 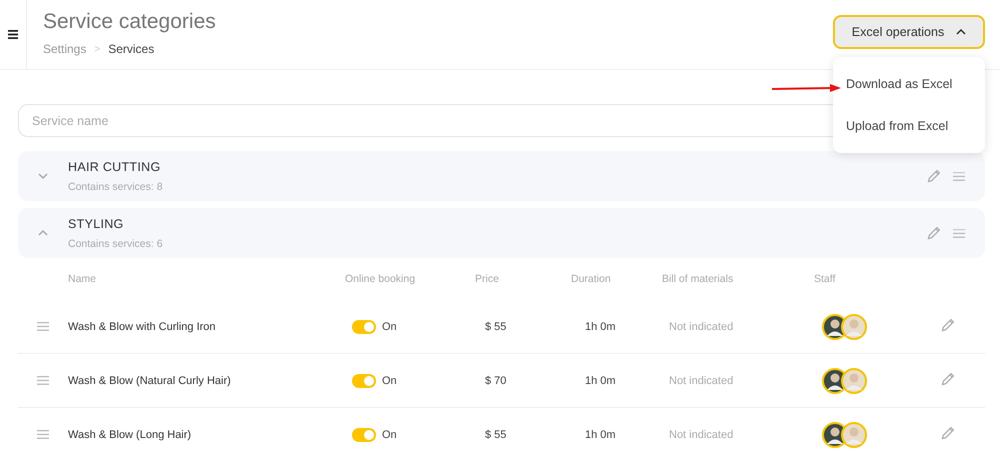 I want to click on page-title: Service categories, so click(x=129, y=22).